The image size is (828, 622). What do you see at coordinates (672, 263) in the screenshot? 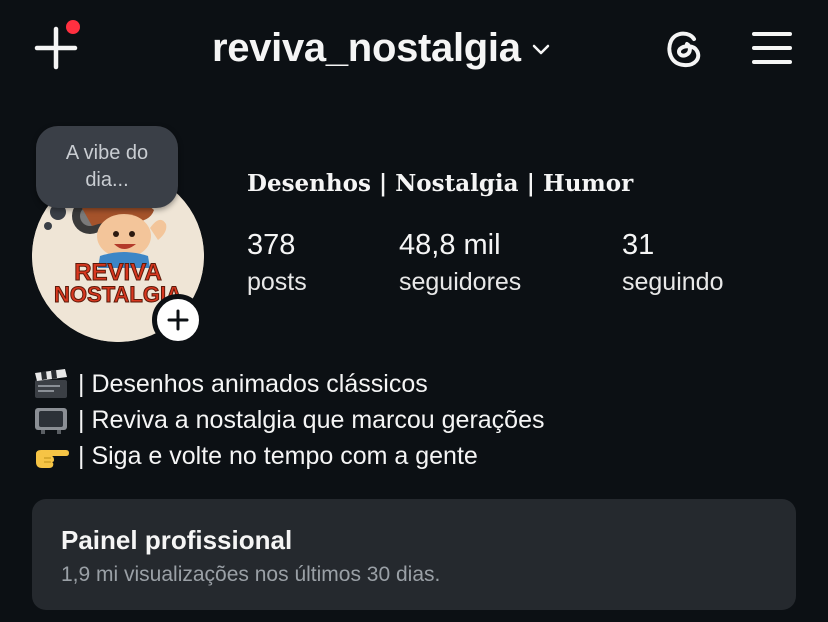
I see `stat-following: 31 seguindo` at bounding box center [672, 263].